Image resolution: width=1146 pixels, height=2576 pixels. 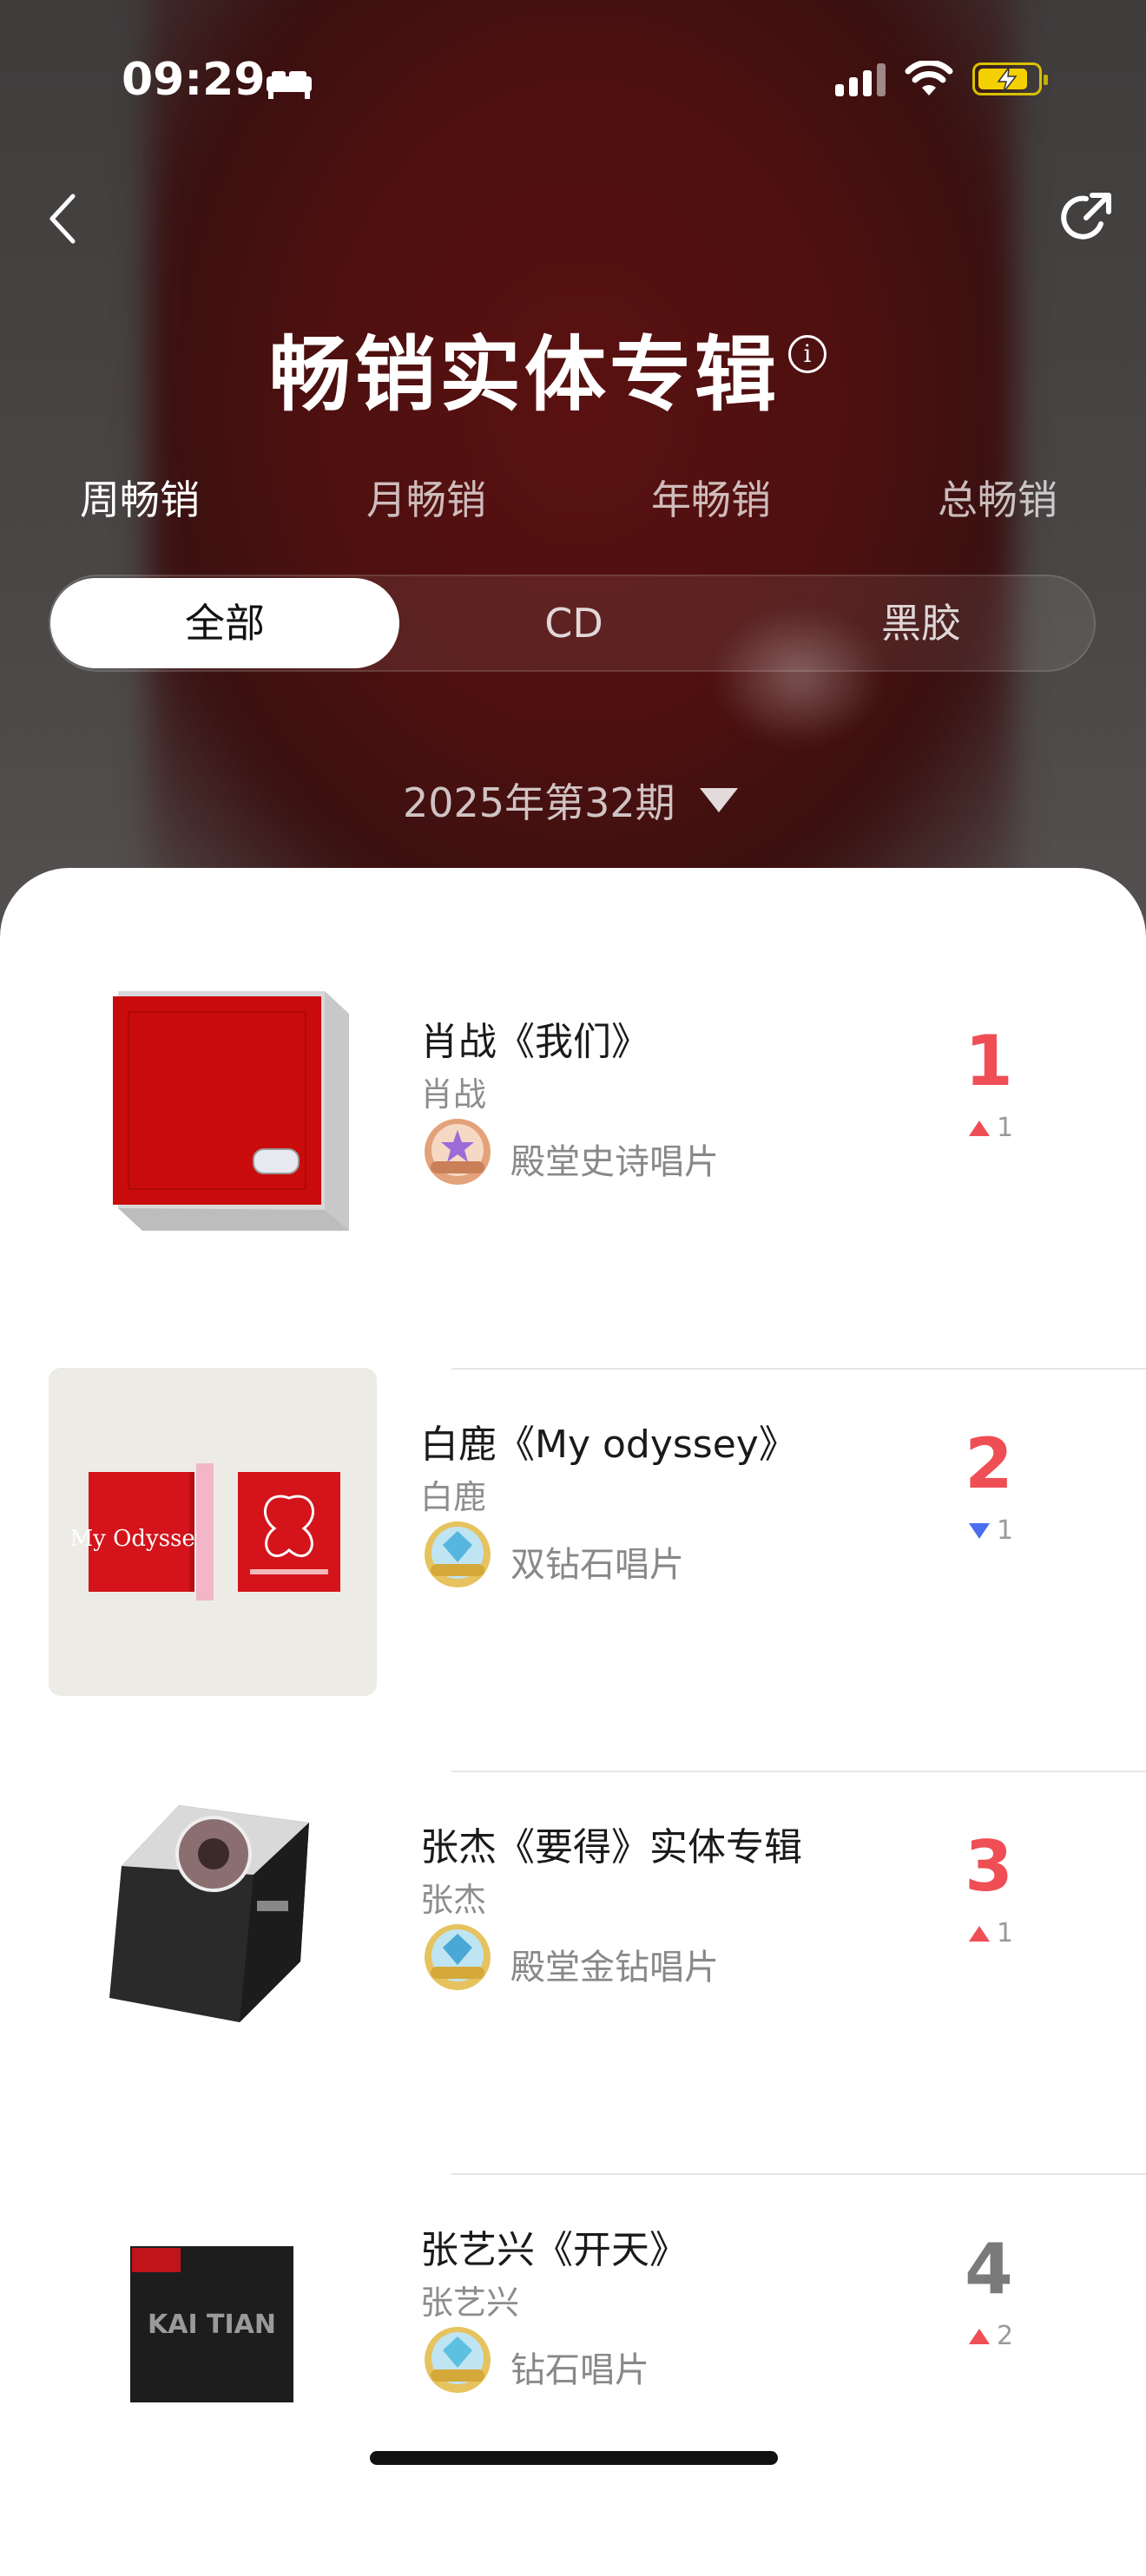 I want to click on info-icon: i, so click(x=808, y=354).